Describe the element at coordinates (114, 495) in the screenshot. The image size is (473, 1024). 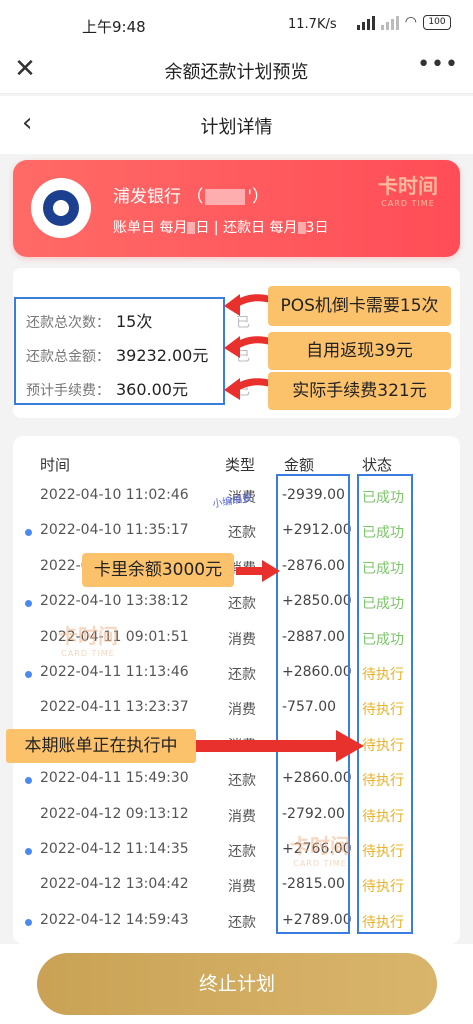
I see `row-time: 2022-04-10 11:02:46` at that location.